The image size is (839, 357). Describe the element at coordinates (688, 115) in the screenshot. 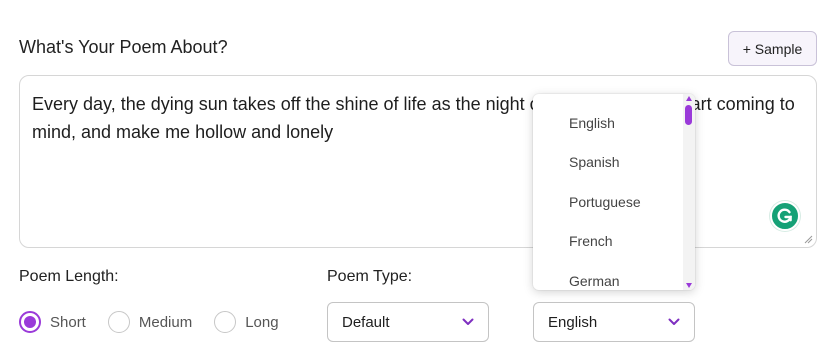

I see `scrollbar-thumb` at that location.